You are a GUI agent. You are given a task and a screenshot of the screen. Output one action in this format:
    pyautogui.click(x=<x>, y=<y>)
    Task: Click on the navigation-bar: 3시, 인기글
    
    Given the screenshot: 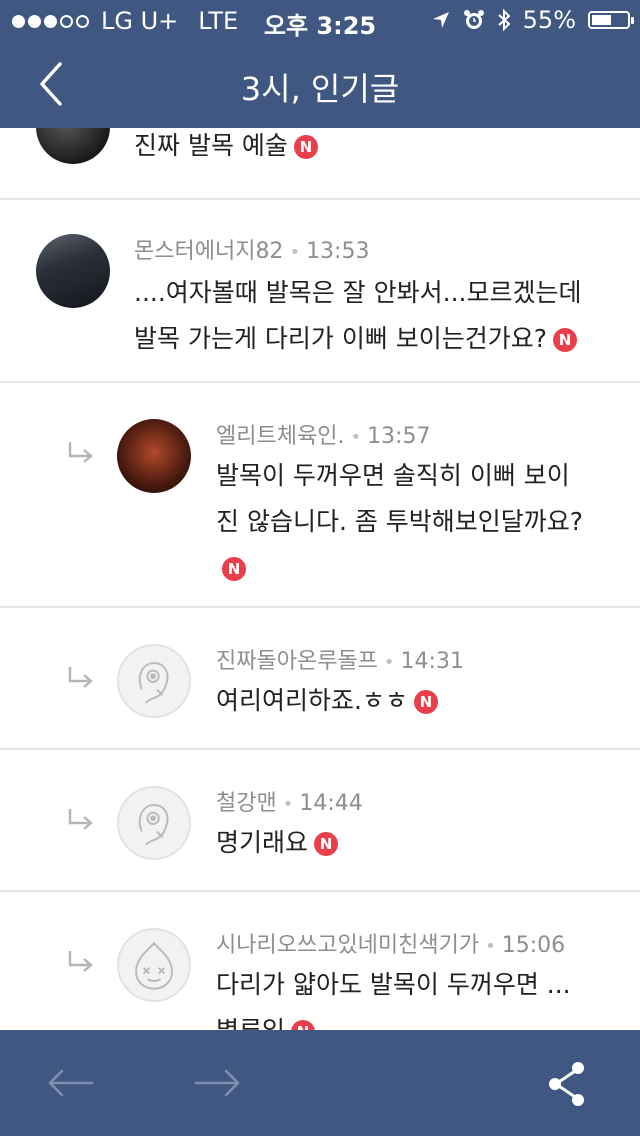 What is the action you would take?
    pyautogui.click(x=320, y=84)
    